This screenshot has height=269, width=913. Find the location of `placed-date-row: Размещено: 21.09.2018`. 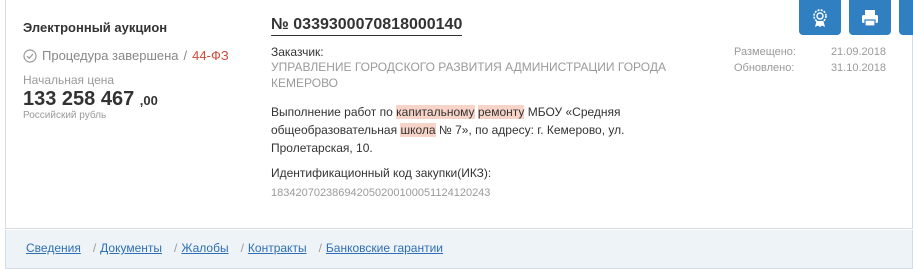

placed-date-row: Размещено: 21.09.2018 is located at coordinates (819, 54).